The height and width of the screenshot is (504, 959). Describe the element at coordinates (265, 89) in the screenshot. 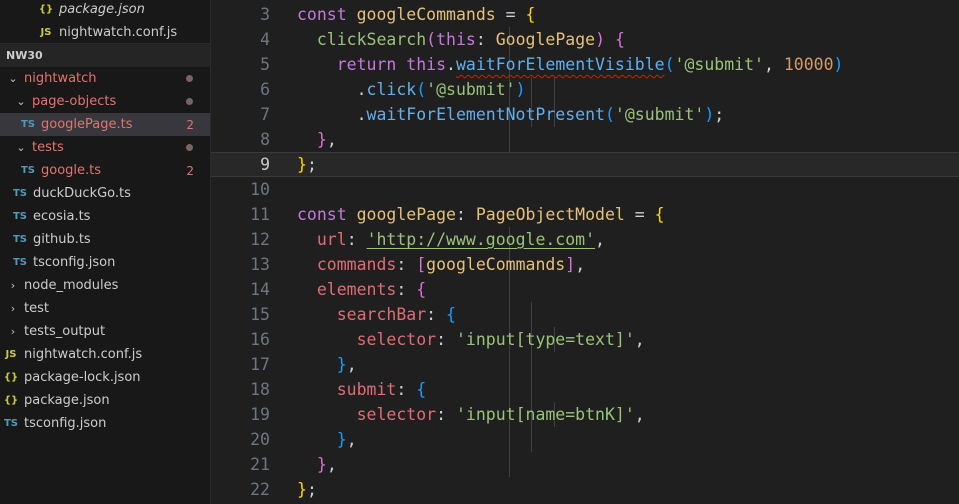

I see `line-number: 6` at that location.